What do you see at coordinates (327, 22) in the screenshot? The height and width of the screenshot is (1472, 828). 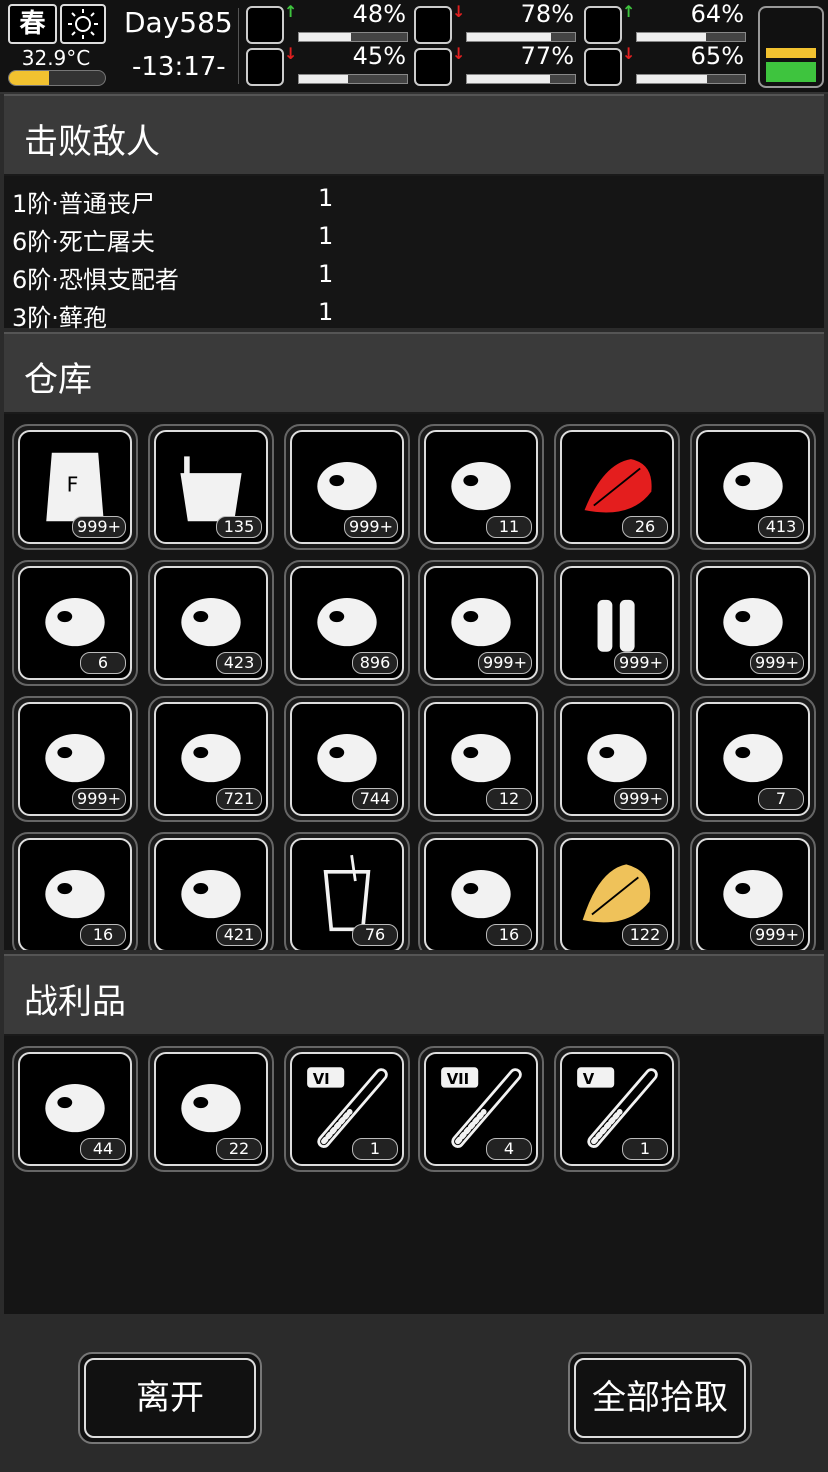 I see `stat-medical: ↑ 48%` at bounding box center [327, 22].